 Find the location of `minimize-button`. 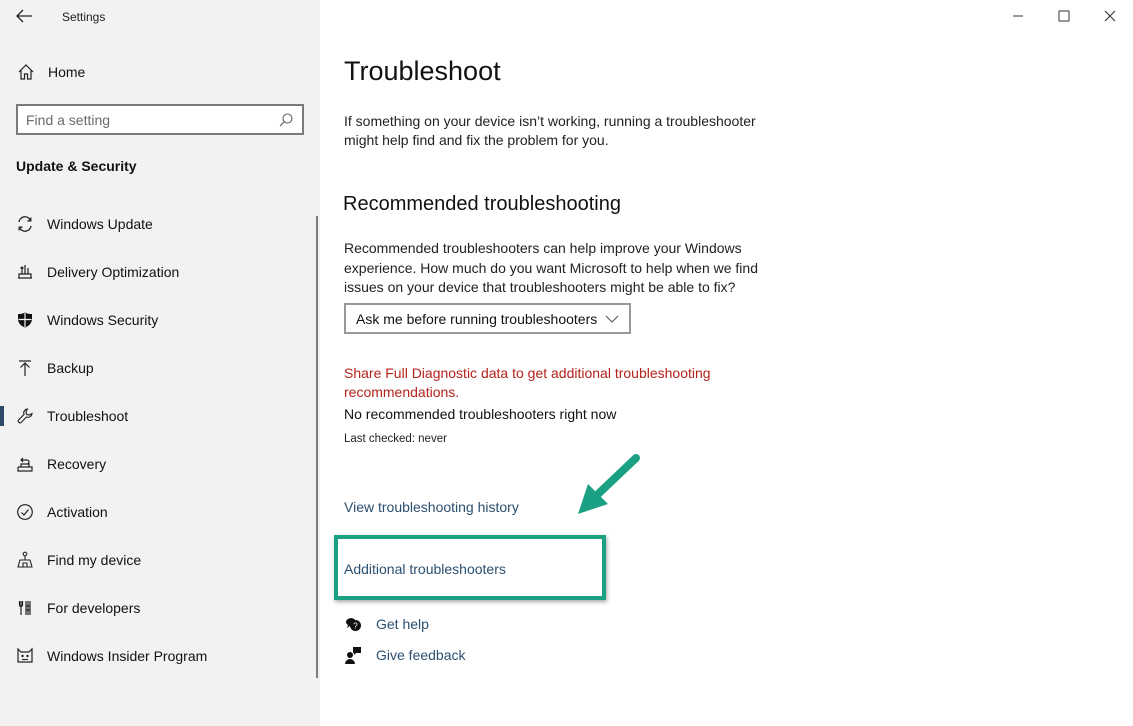

minimize-button is located at coordinates (1018, 16).